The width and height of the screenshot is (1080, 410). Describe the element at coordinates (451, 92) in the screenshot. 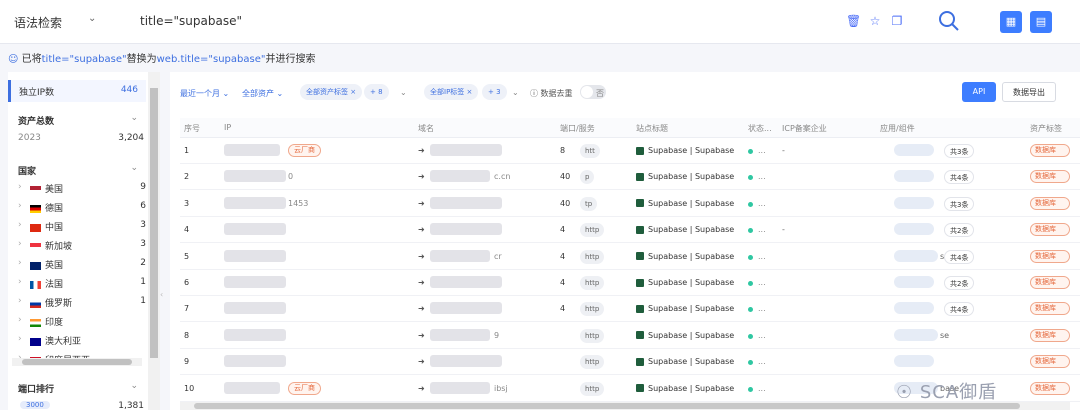

I see `ip-tag-filter: 全部IP标签 ×` at that location.